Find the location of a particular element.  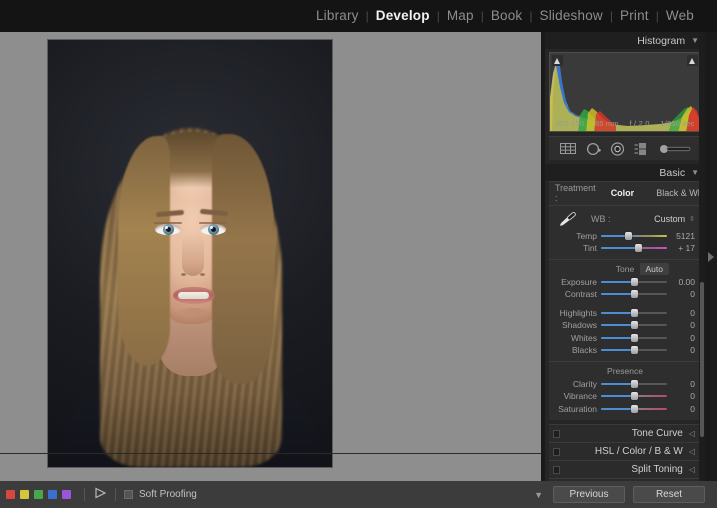

eyelid-left is located at coordinates (168, 223).